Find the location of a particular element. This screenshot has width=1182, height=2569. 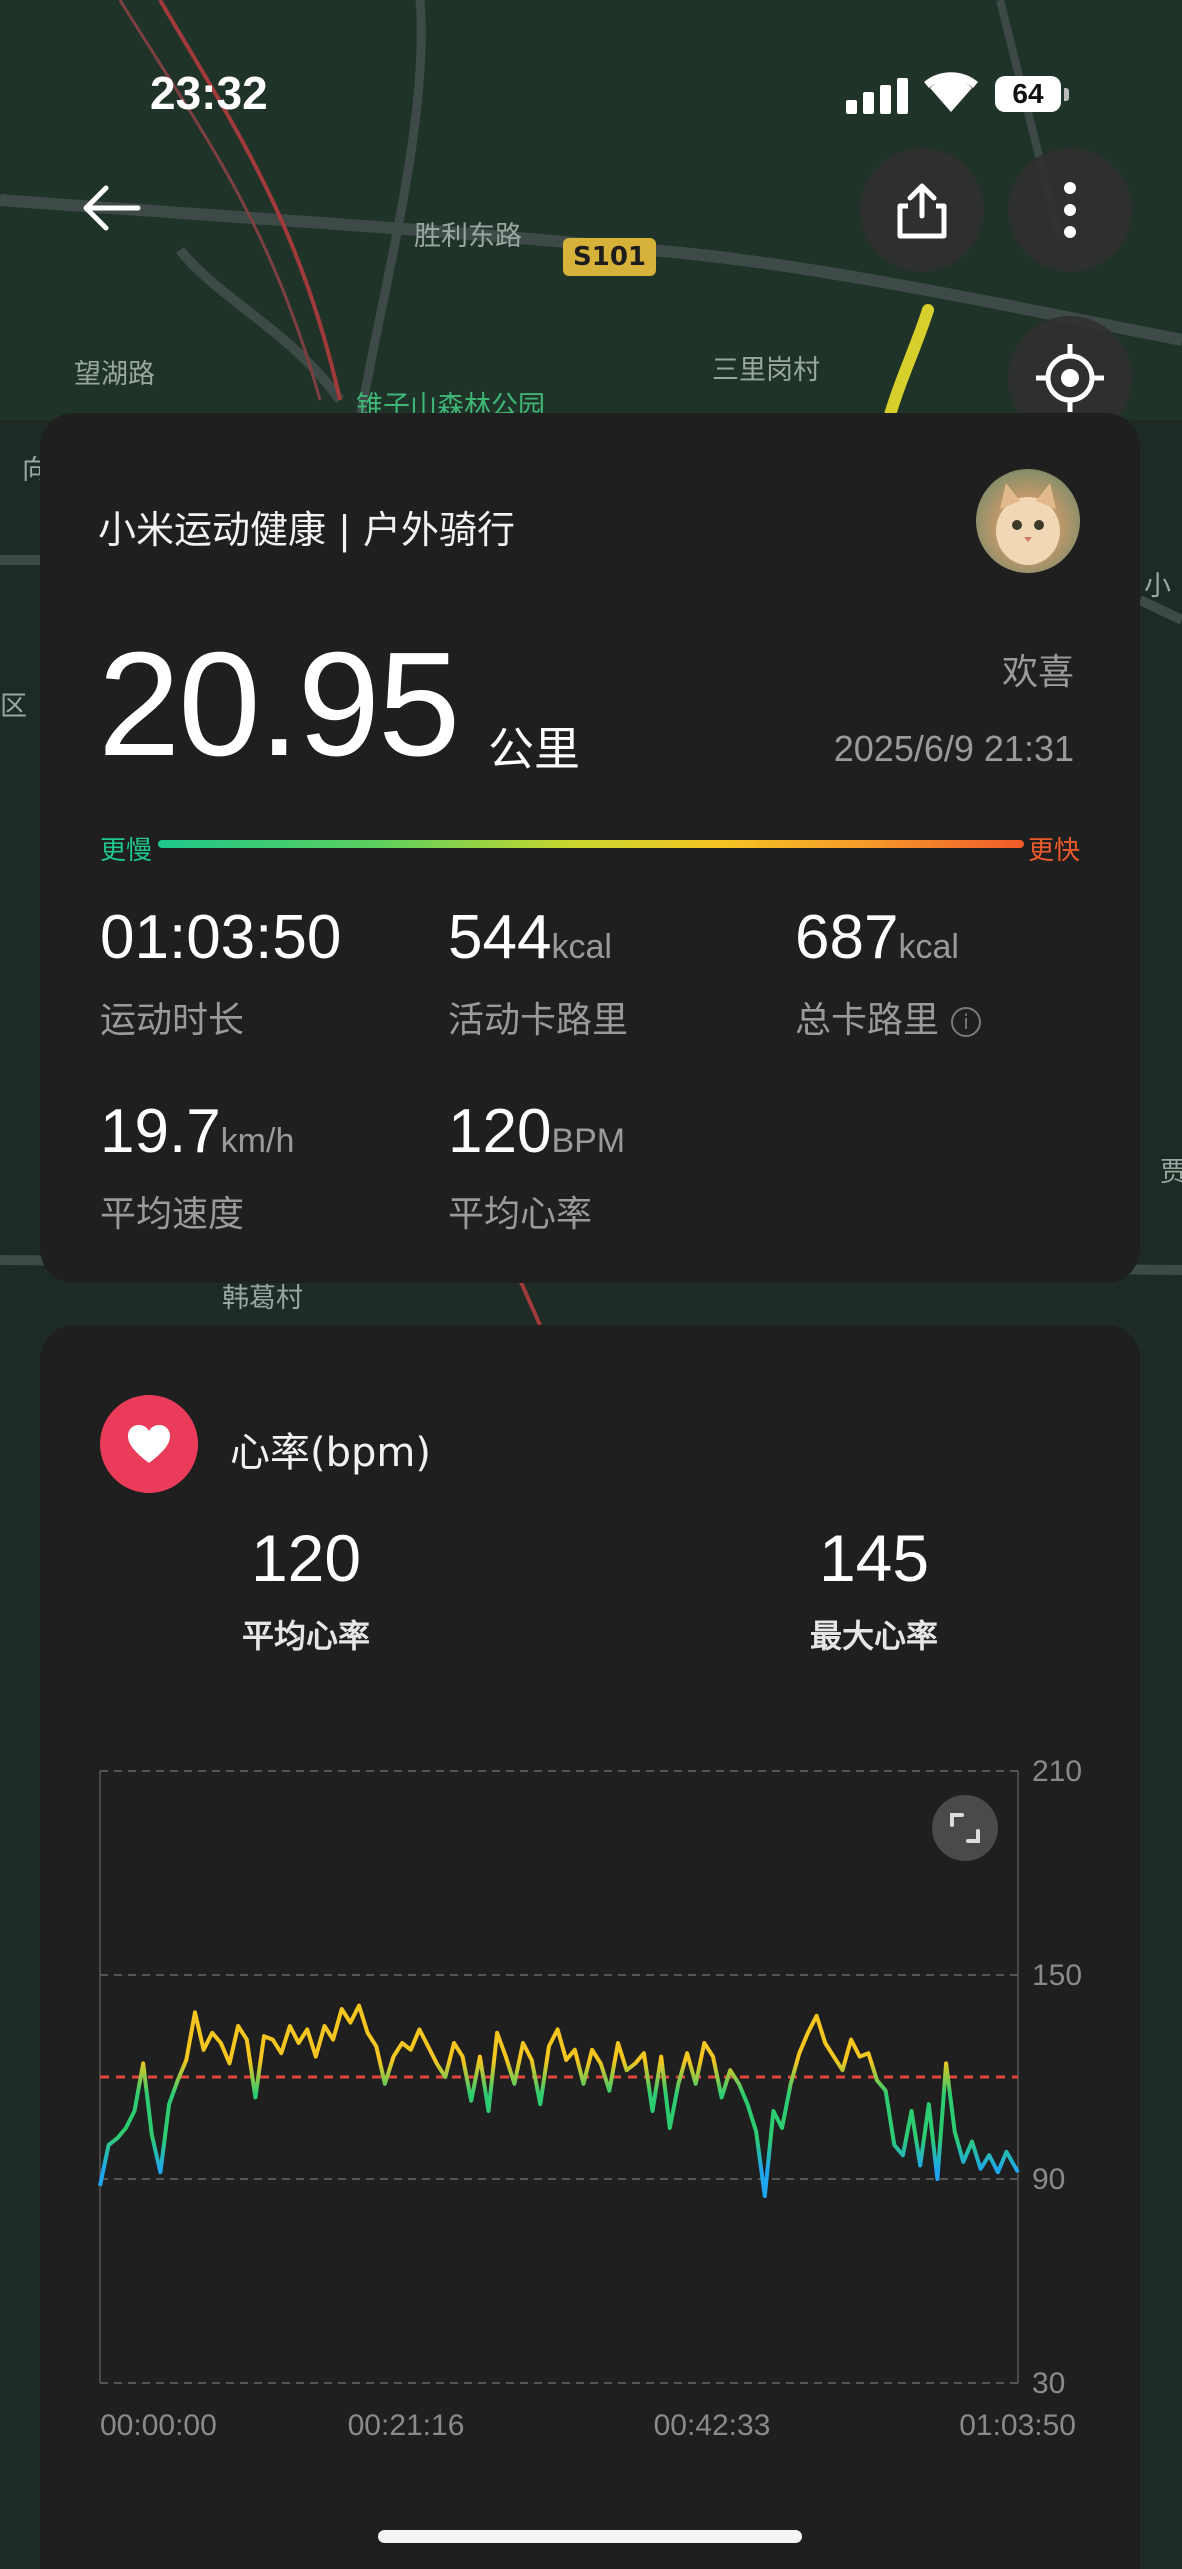

map-label-road: 胜利东路 is located at coordinates (468, 236).